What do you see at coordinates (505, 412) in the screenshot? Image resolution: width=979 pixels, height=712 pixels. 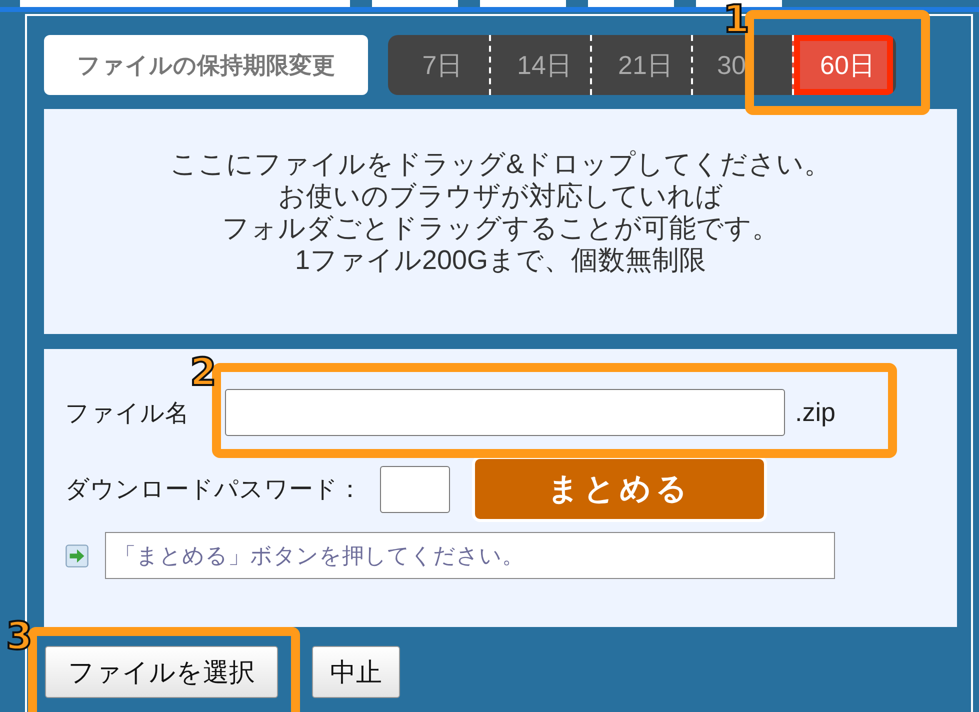 I see `filename-field` at bounding box center [505, 412].